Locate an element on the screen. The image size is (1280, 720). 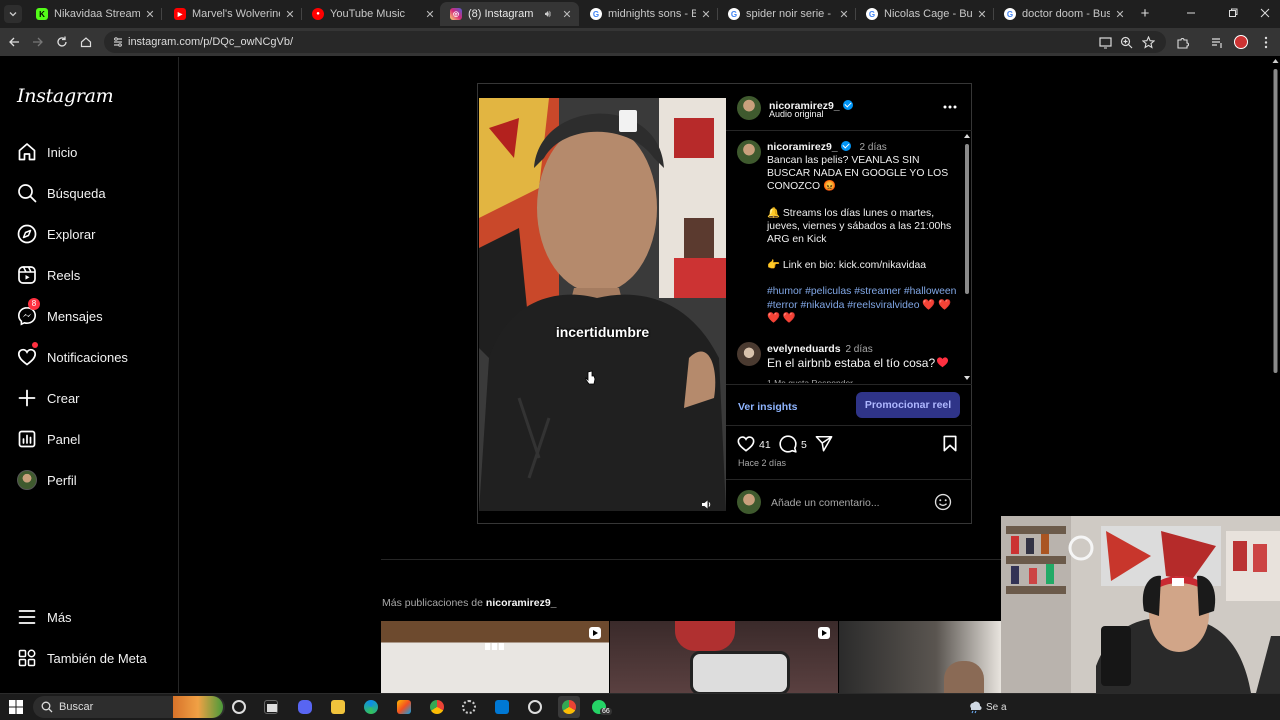
username: evelyneduards is located at coordinates (804, 349).